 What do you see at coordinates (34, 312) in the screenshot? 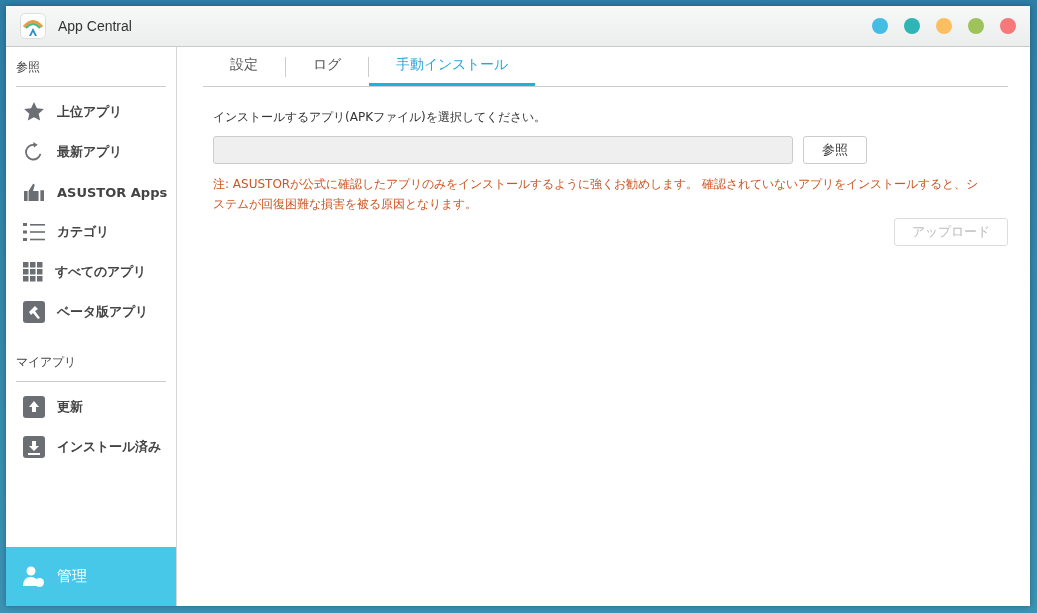
I see `hammer-icon` at bounding box center [34, 312].